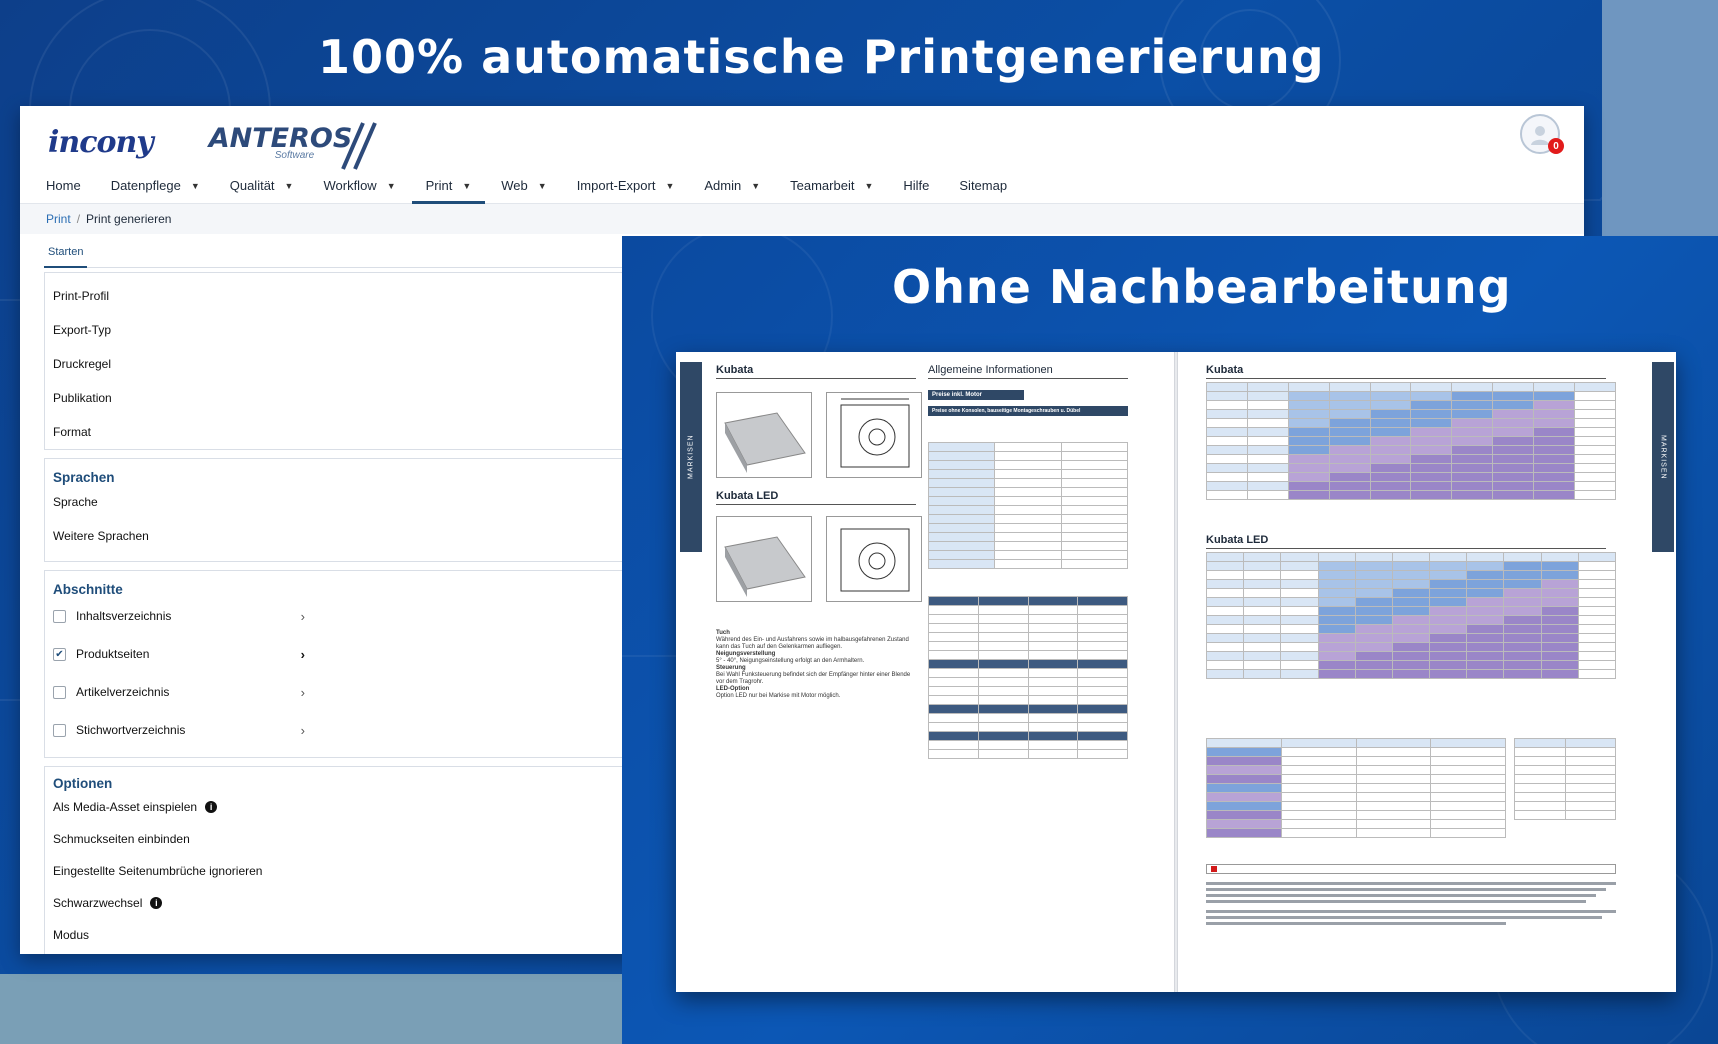 This screenshot has height=1044, width=1718. Describe the element at coordinates (359, 871) in the screenshot. I see `option-eingestellte-seitenumbruche-ignorieren: Eingestellte Seitenumbrüche ignorieren` at that location.